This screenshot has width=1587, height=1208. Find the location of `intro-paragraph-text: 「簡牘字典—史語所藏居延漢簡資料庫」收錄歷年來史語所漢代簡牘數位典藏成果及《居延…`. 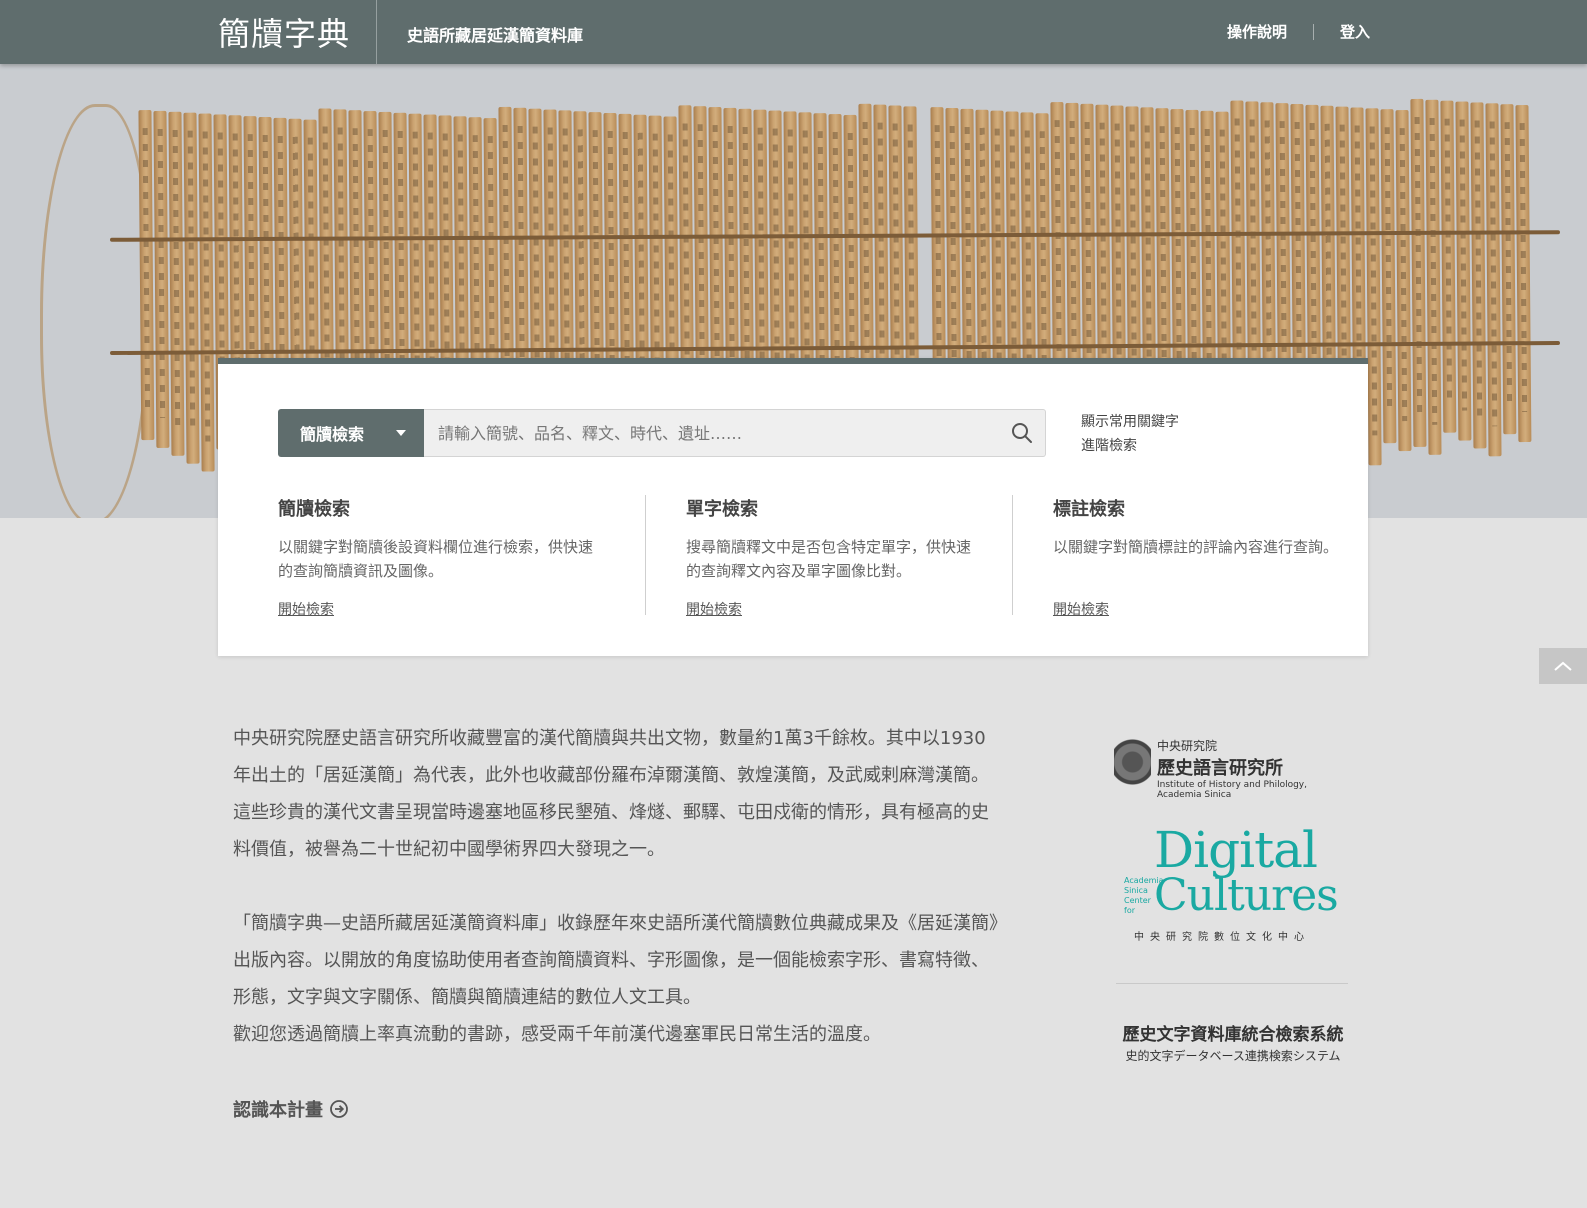

intro-paragraph-text: 「簡牘字典—史語所藏居延漢簡資料庫」收錄歷年來史語所漢代簡牘數位典藏成果及《居延… is located at coordinates (615, 960).